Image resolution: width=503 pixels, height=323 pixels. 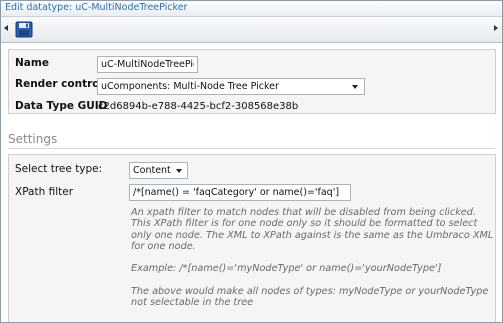 What do you see at coordinates (44, 192) in the screenshot?
I see `xpath-filter-label: XPath filter` at bounding box center [44, 192].